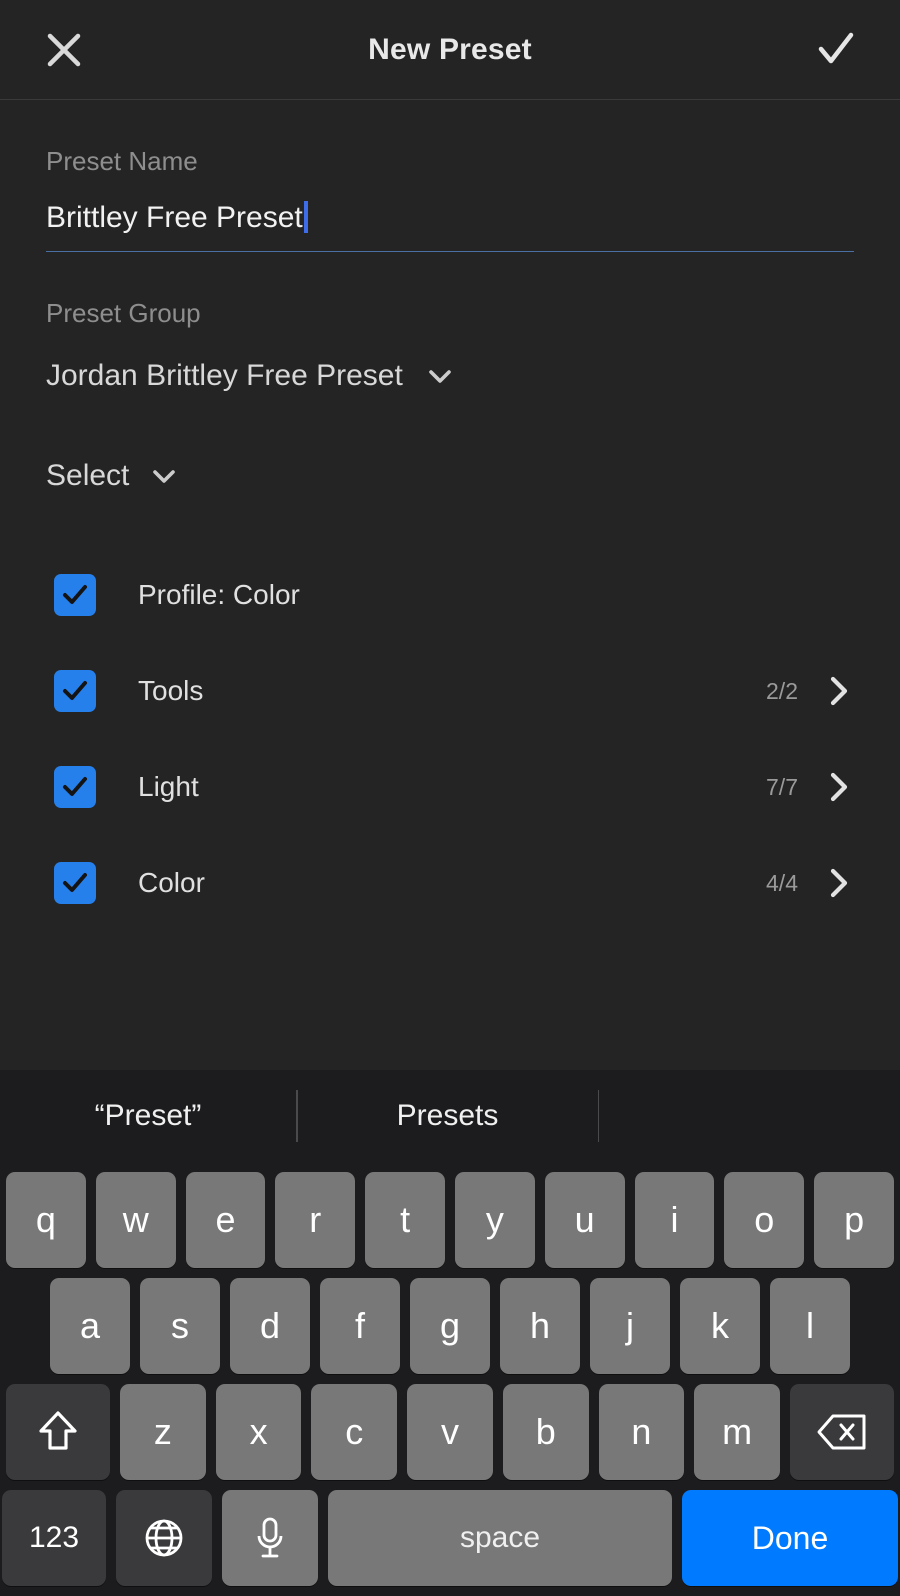  Describe the element at coordinates (737, 1432) in the screenshot. I see `key-m: m` at that location.